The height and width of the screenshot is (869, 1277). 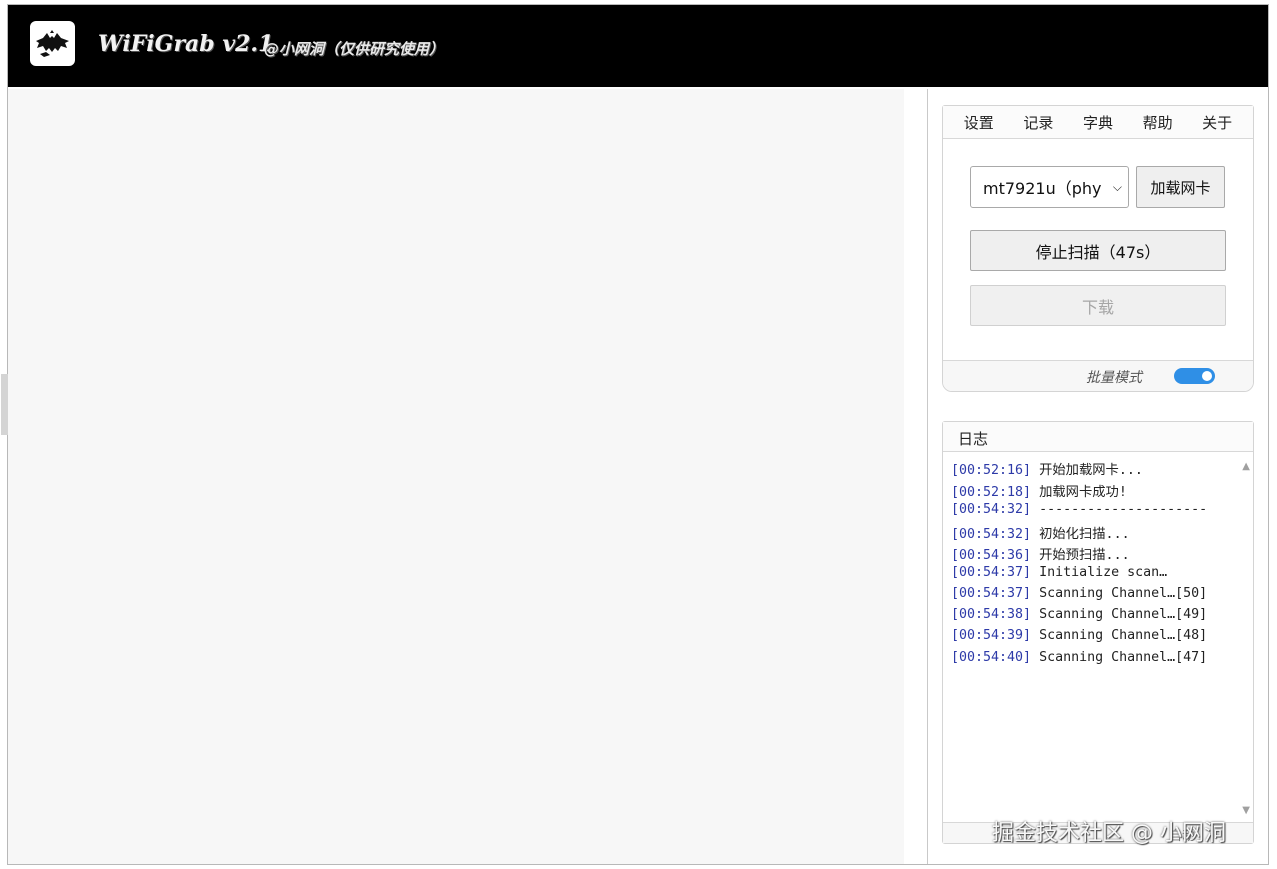 I want to click on log-entry: [00:52:18] 加载网卡成功!, so click(x=1039, y=490).